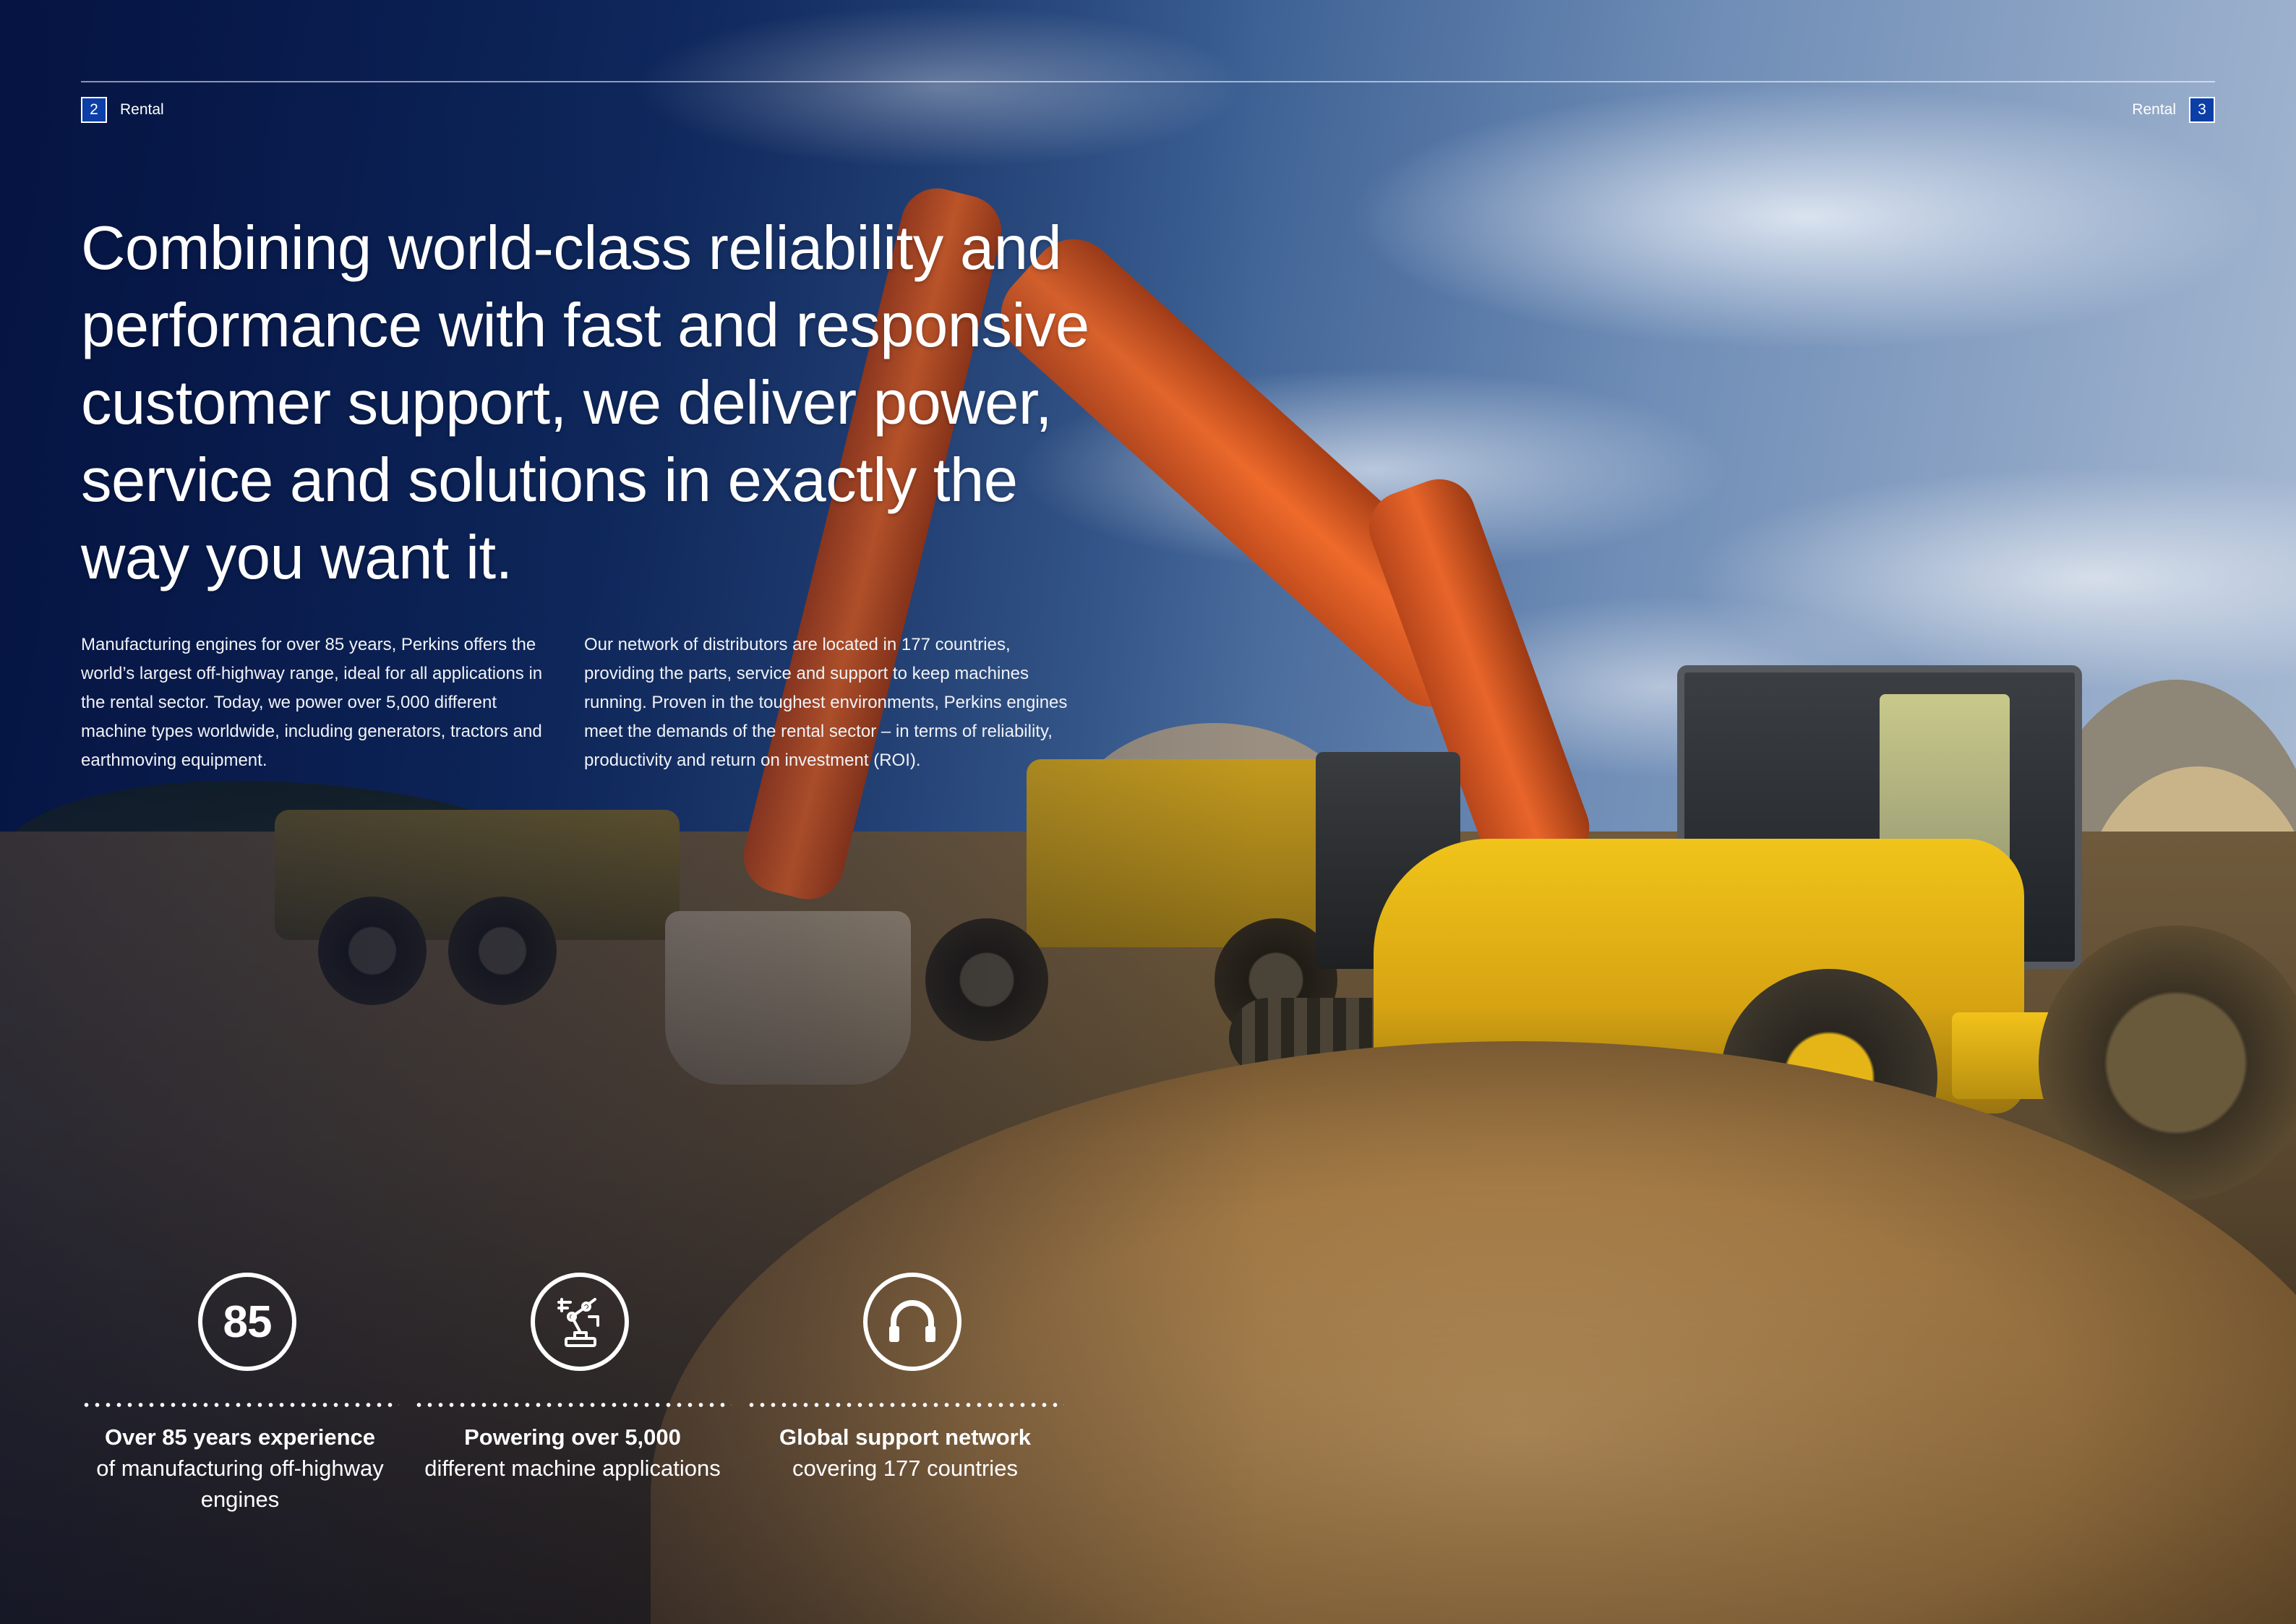  I want to click on header-rule, so click(1148, 81).